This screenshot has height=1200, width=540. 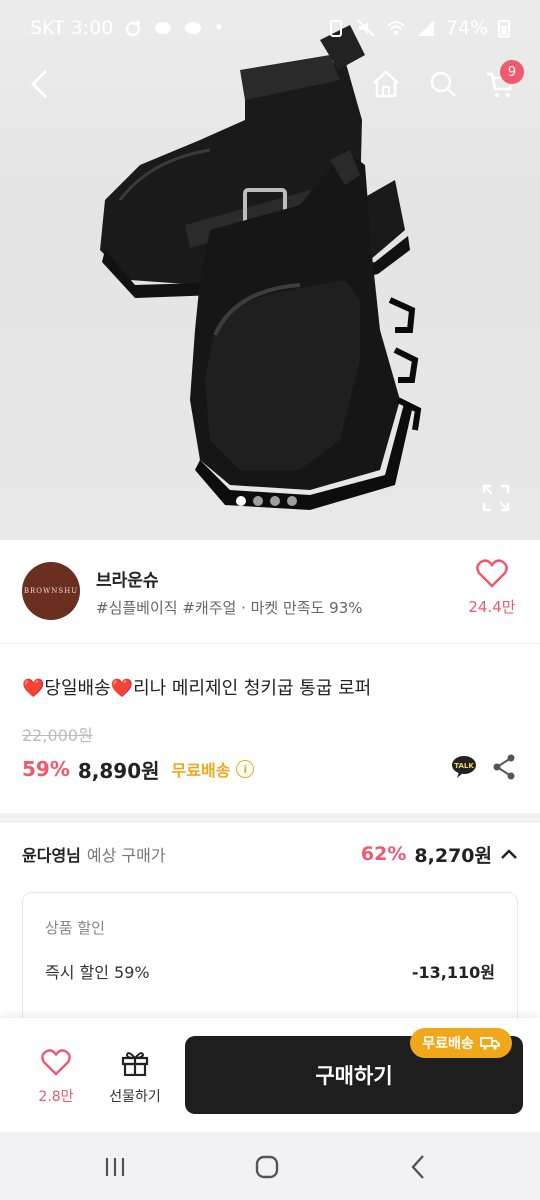 What do you see at coordinates (163, 28) in the screenshot?
I see `chat-icon` at bounding box center [163, 28].